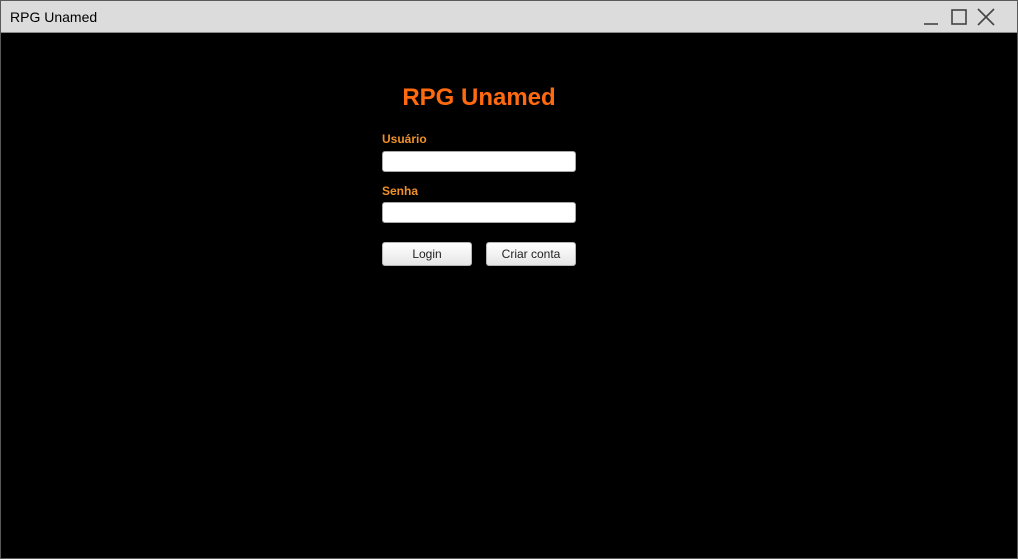 This screenshot has height=559, width=1018. I want to click on create-account-button: Criar conta, so click(531, 254).